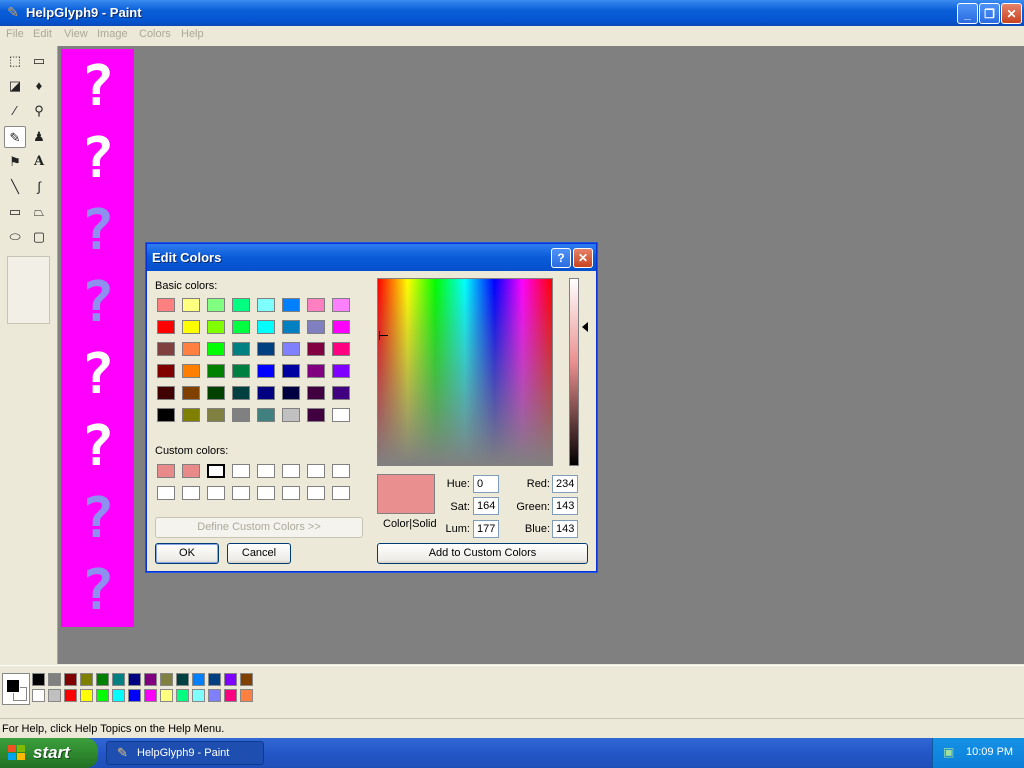 Image resolution: width=1024 pixels, height=768 pixels. Describe the element at coordinates (39, 137) in the screenshot. I see `brush-icon: ♟` at that location.